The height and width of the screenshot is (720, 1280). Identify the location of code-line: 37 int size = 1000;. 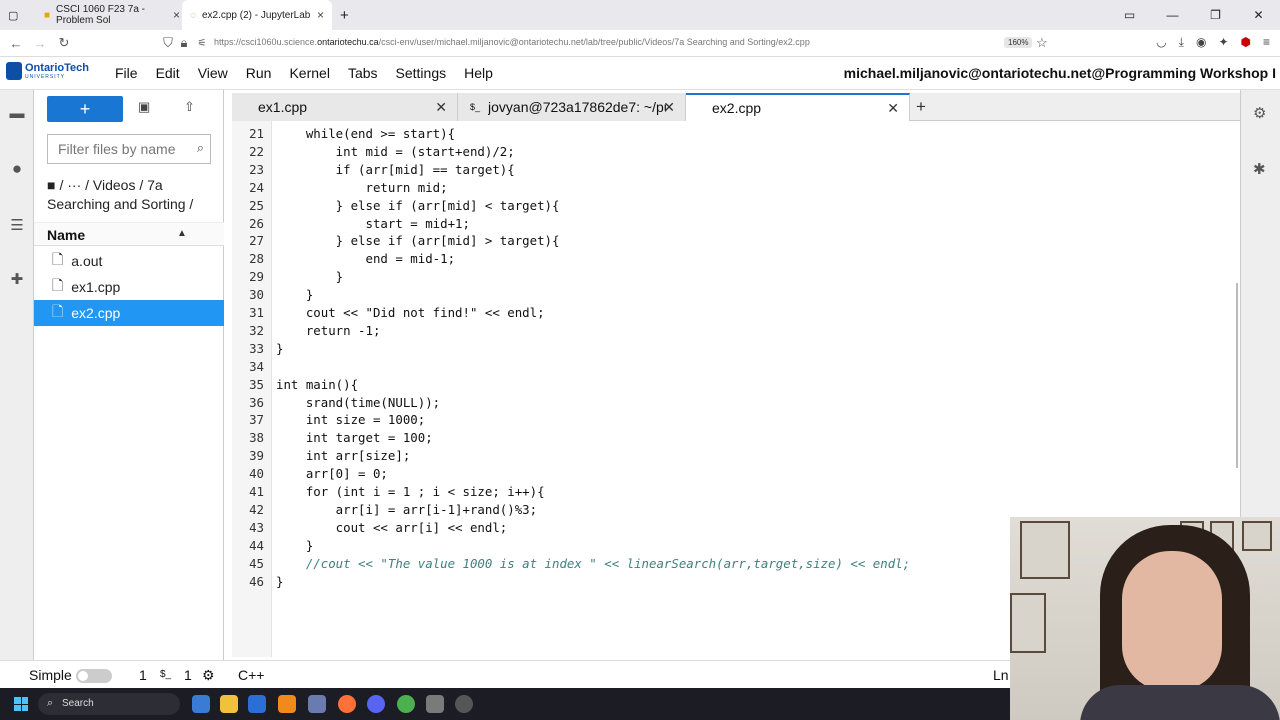
(732, 420).